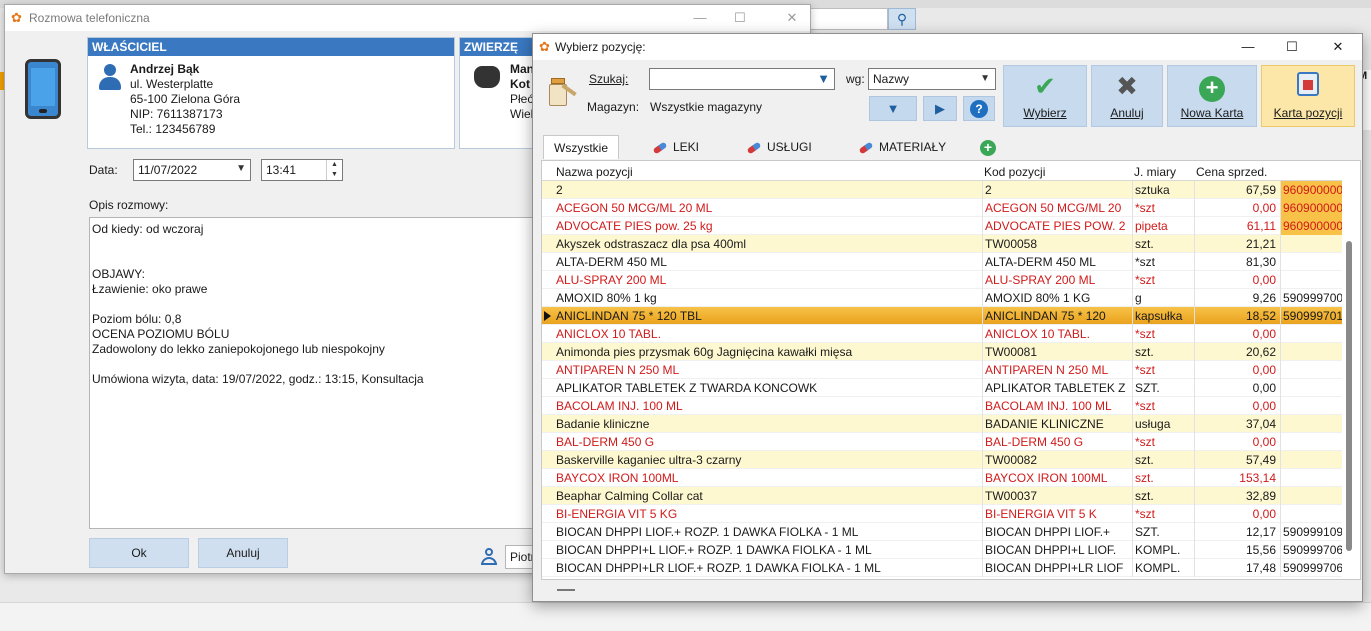 The width and height of the screenshot is (1371, 631). What do you see at coordinates (847, 19) in the screenshot?
I see `background-search-input` at bounding box center [847, 19].